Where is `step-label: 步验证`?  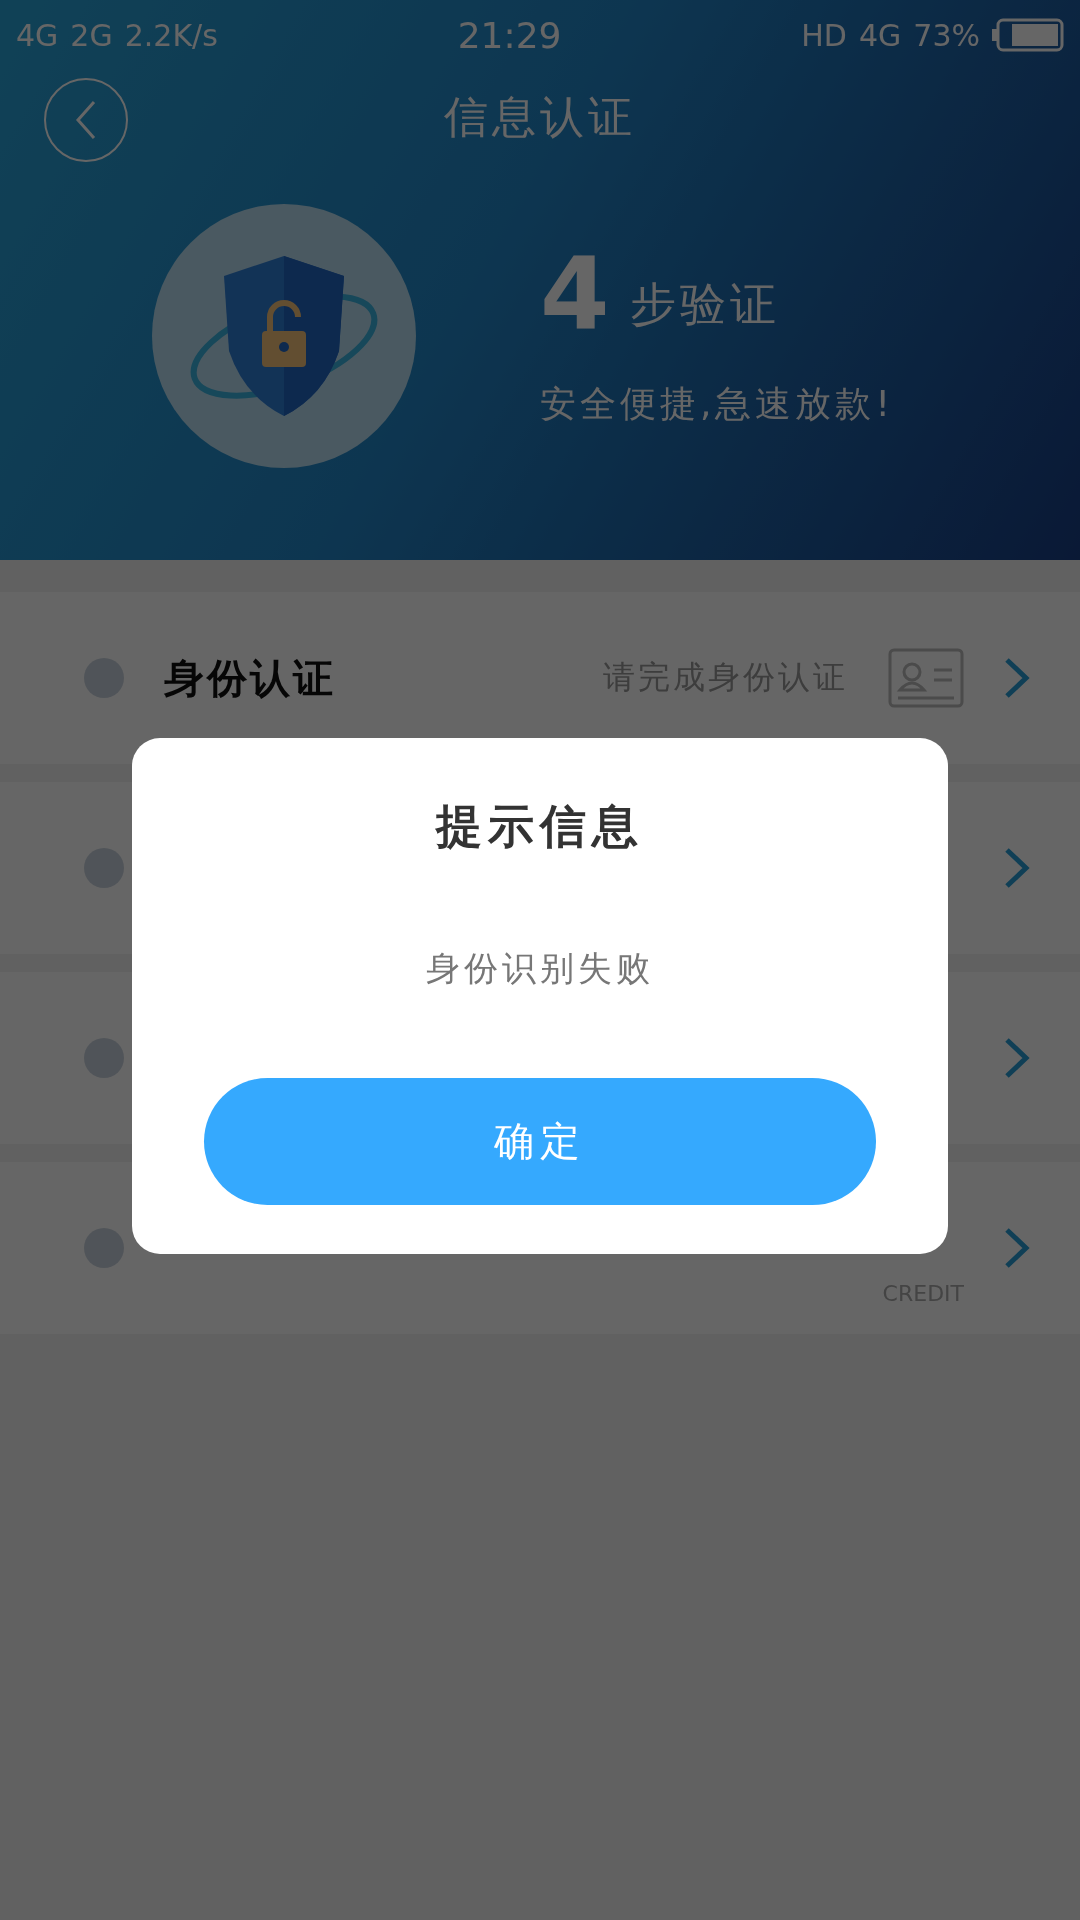 step-label: 步验证 is located at coordinates (704, 304).